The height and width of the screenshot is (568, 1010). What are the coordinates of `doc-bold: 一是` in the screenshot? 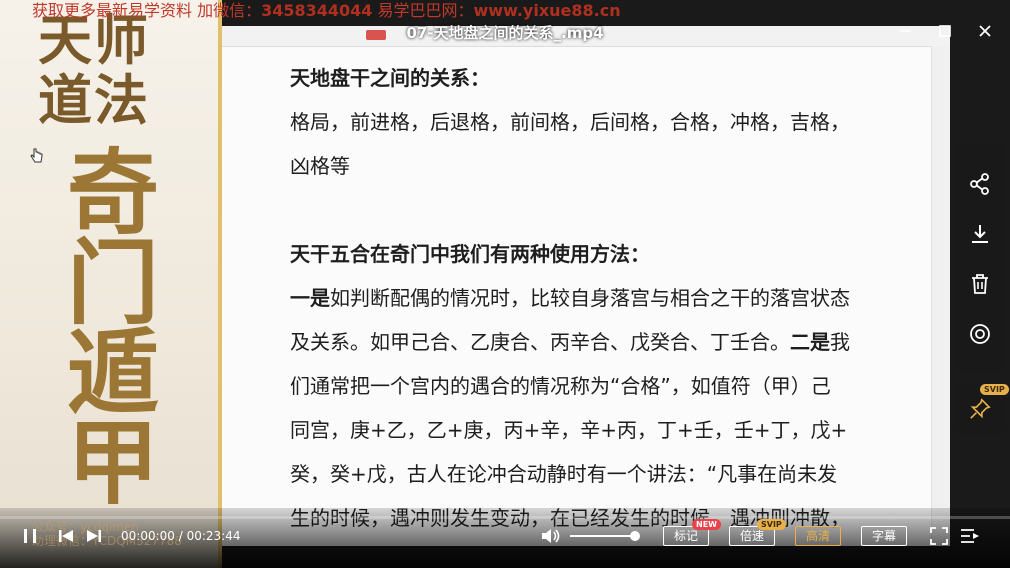 It's located at (310, 298).